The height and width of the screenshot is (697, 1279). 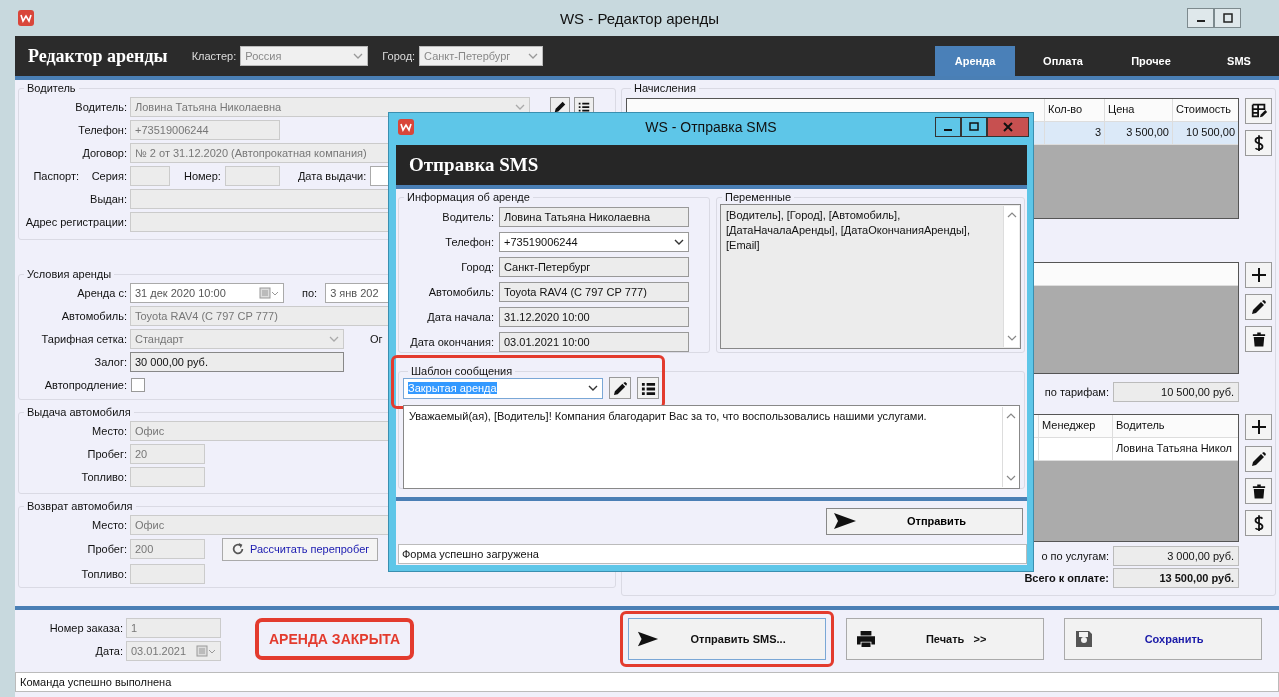 I want to click on field-label: Топливо:, so click(x=104, y=573).